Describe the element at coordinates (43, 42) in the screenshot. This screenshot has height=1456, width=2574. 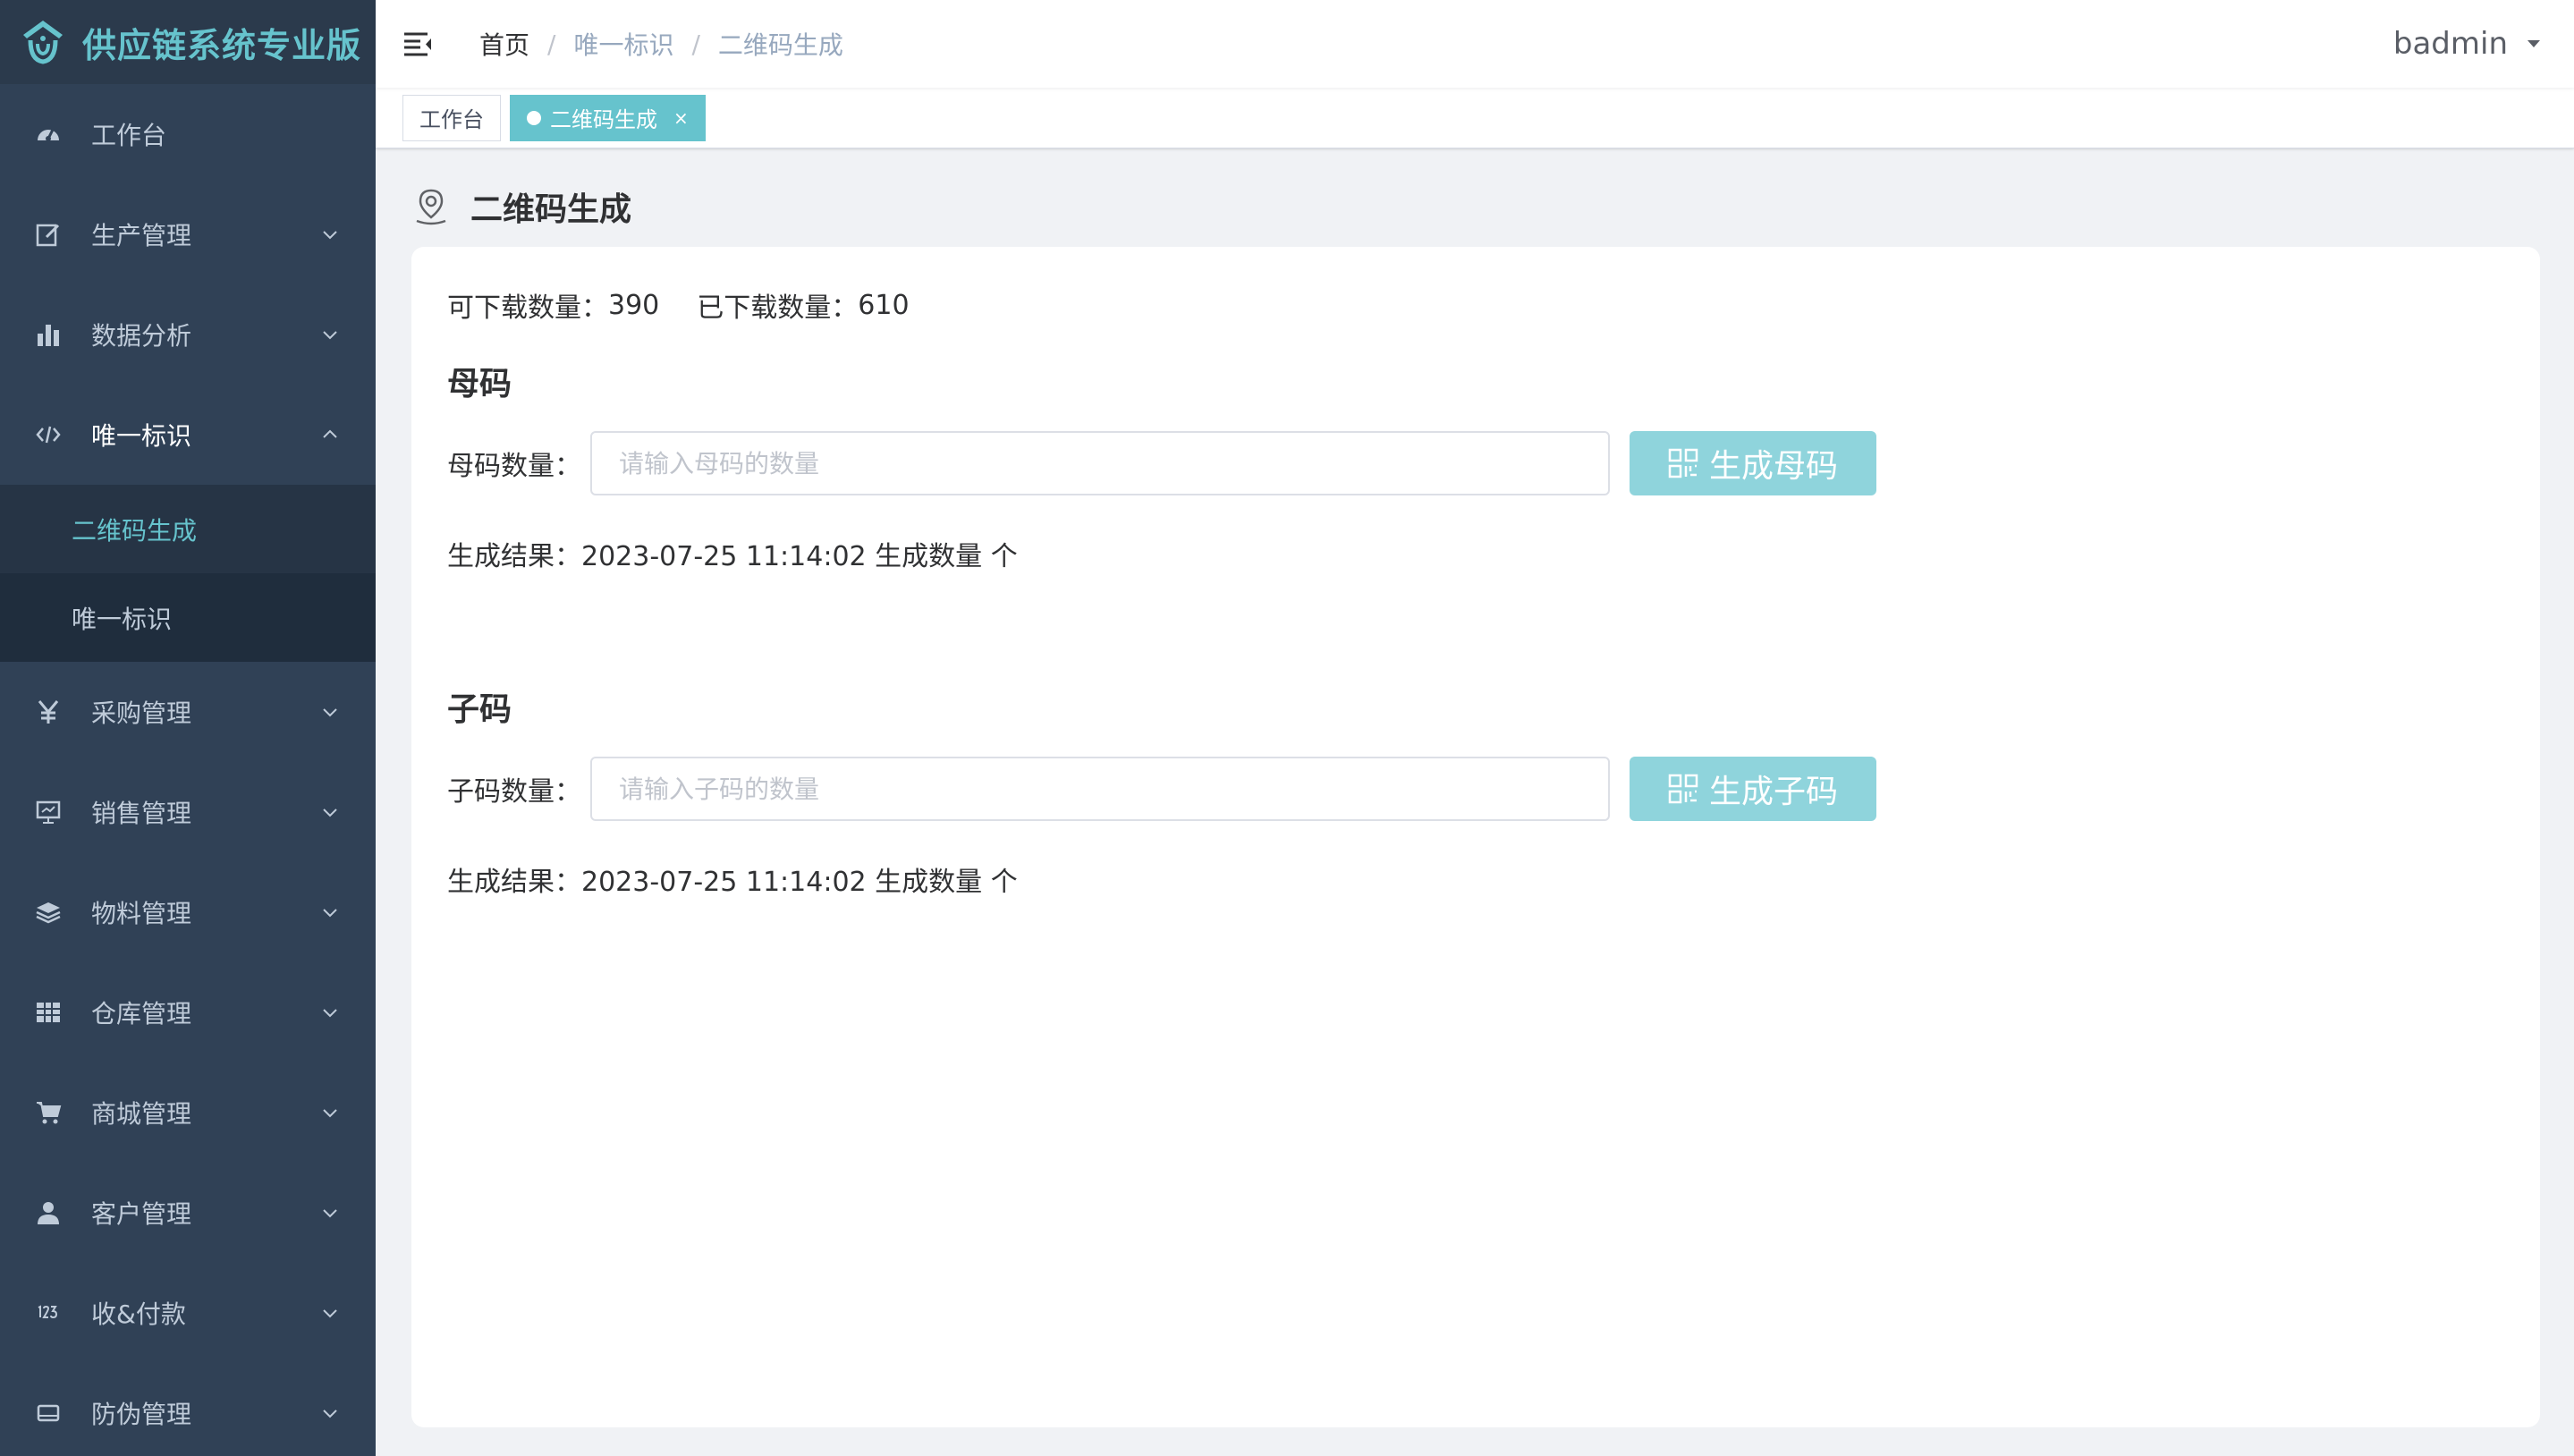
I see `logo-icon` at that location.